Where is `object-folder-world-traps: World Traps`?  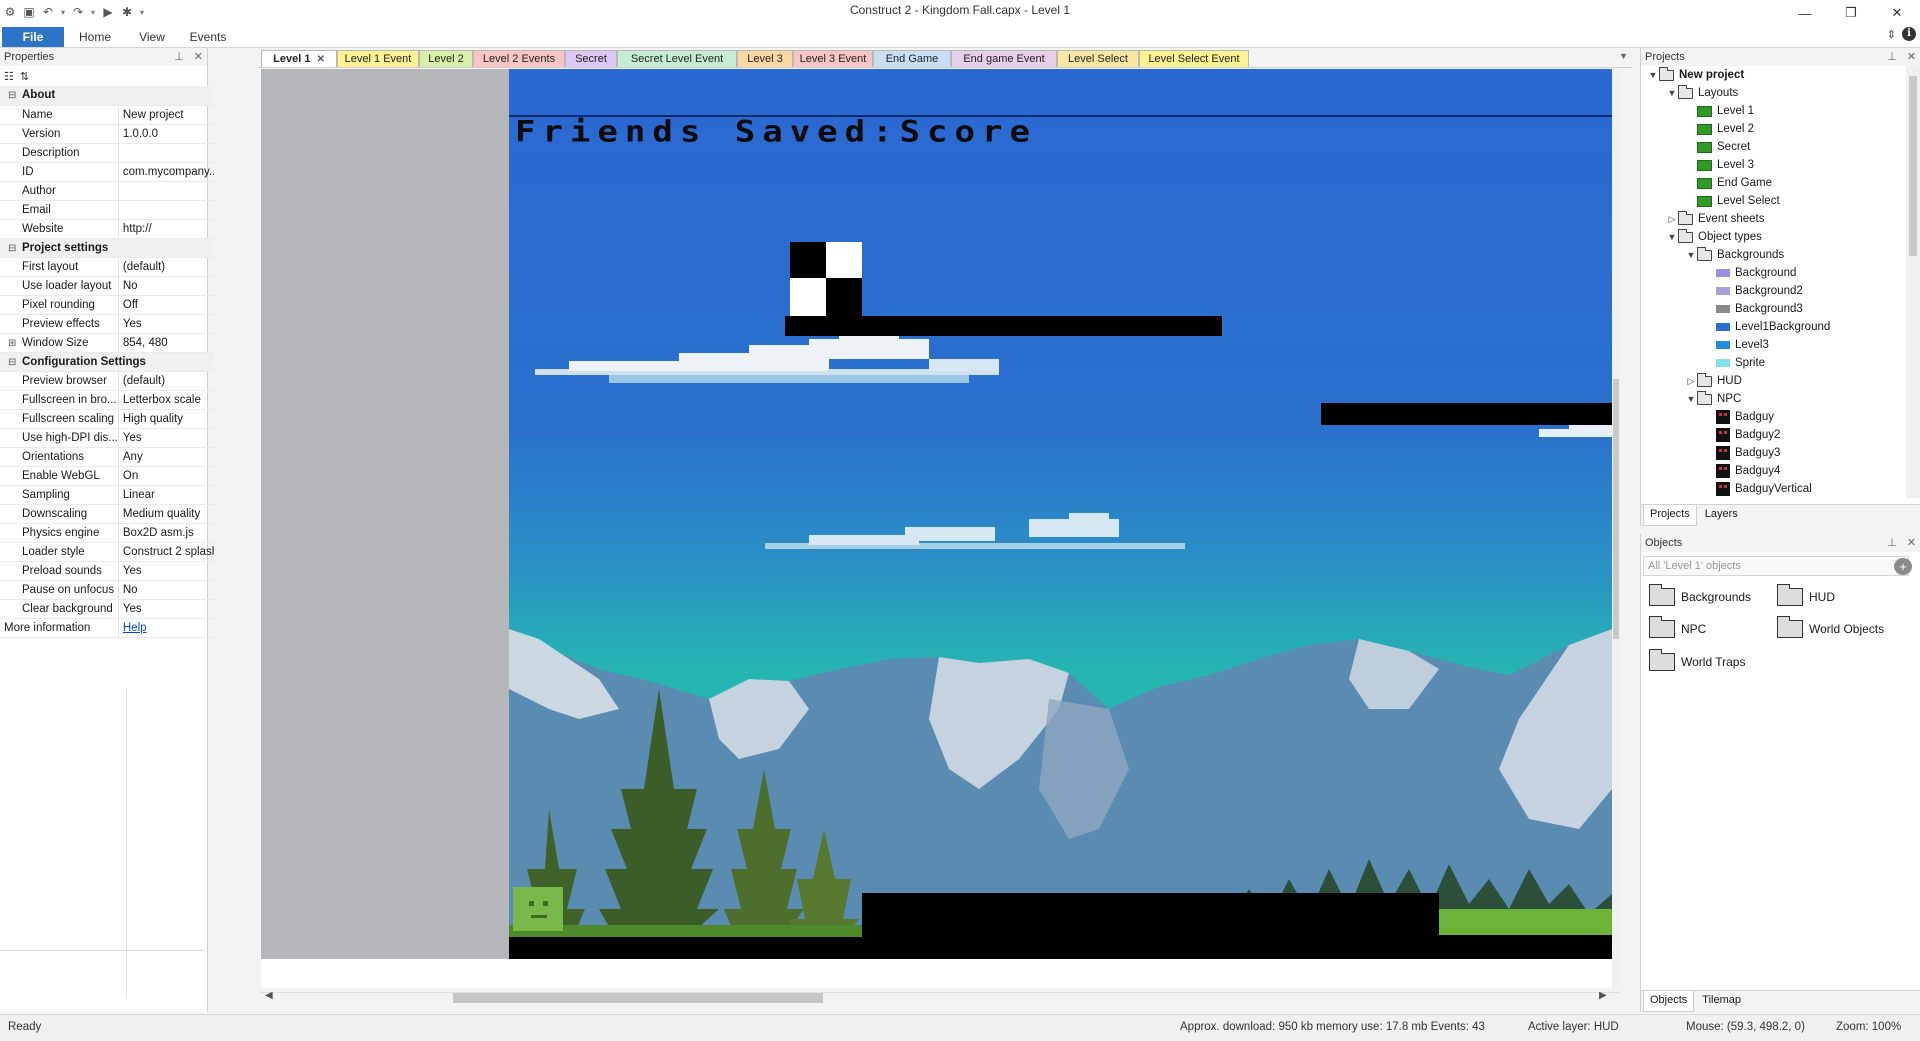 object-folder-world-traps: World Traps is located at coordinates (1697, 660).